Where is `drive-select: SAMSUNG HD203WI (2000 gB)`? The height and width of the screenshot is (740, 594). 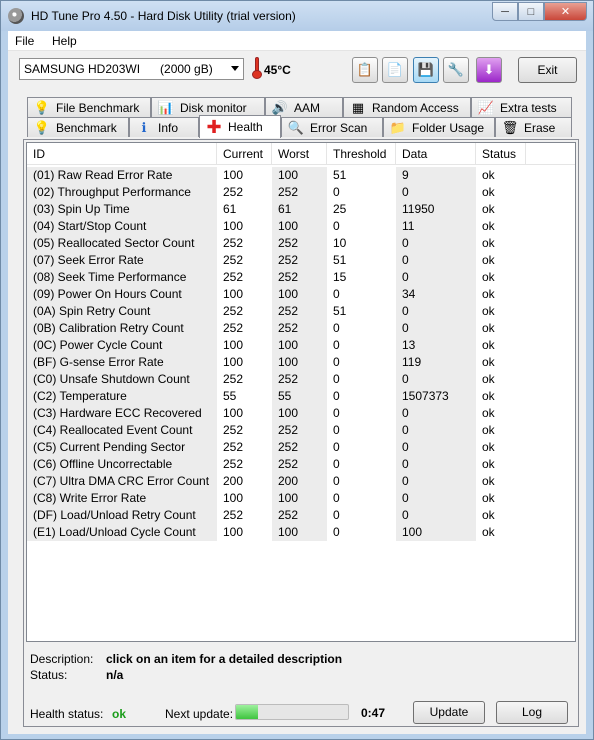 drive-select: SAMSUNG HD203WI (2000 gB) is located at coordinates (131, 69).